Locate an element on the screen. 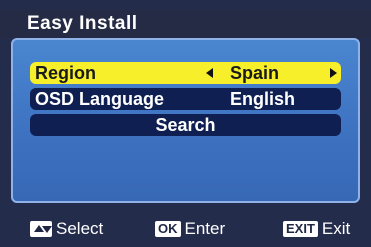 This screenshot has width=371, height=247. up-down-keys-icon is located at coordinates (41, 229).